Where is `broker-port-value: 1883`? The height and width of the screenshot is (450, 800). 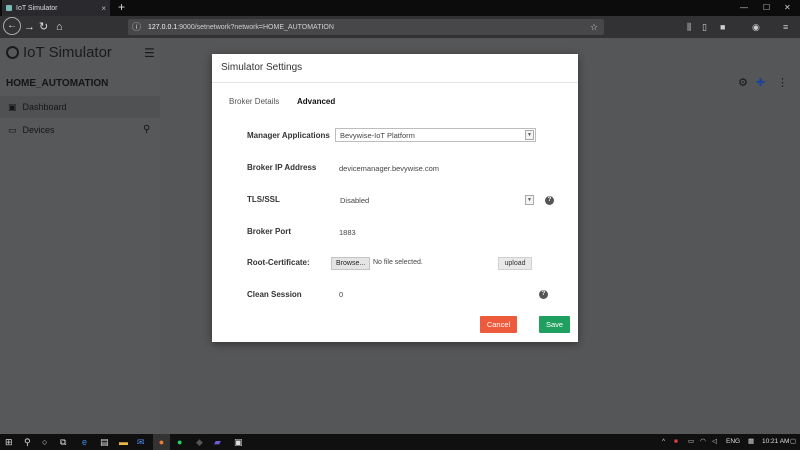
broker-port-value: 1883 is located at coordinates (347, 232).